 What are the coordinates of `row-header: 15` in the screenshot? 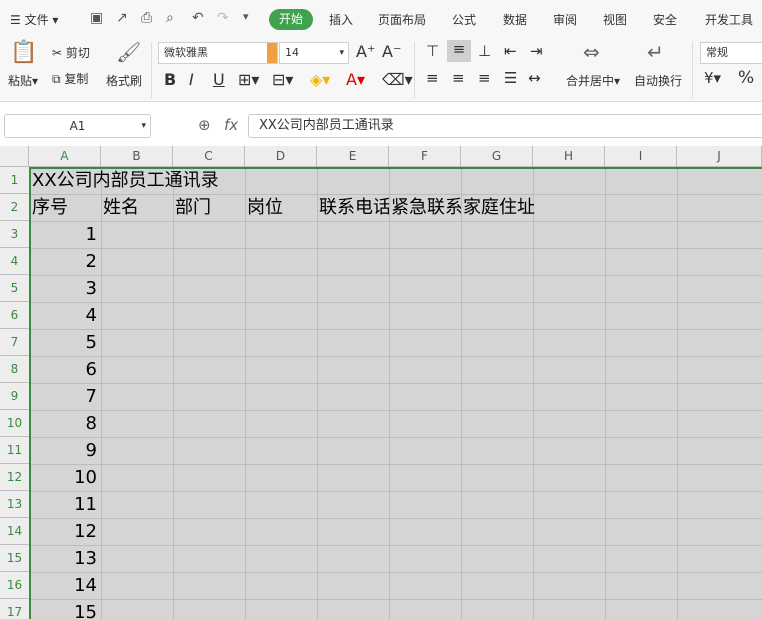 It's located at (14, 558).